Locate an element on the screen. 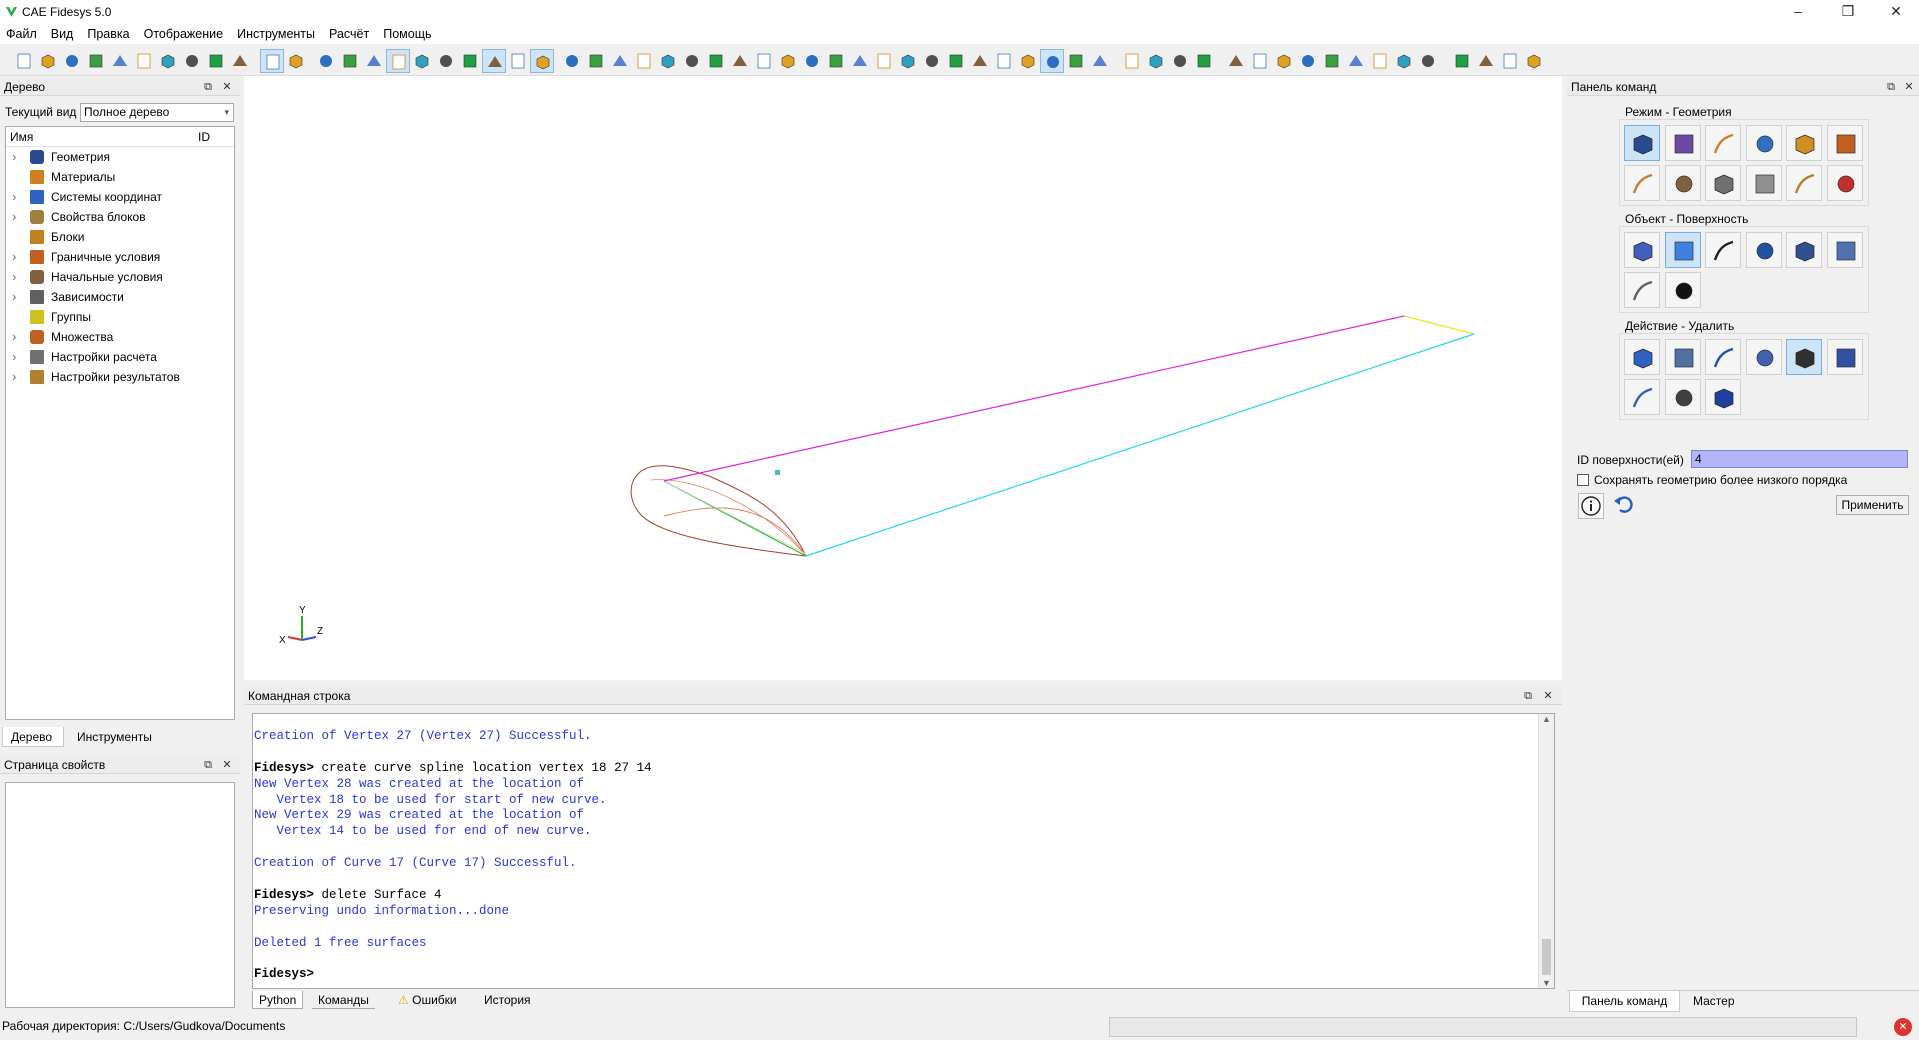 The image size is (1919, 1040). rectangle-icon is located at coordinates (1132, 61).